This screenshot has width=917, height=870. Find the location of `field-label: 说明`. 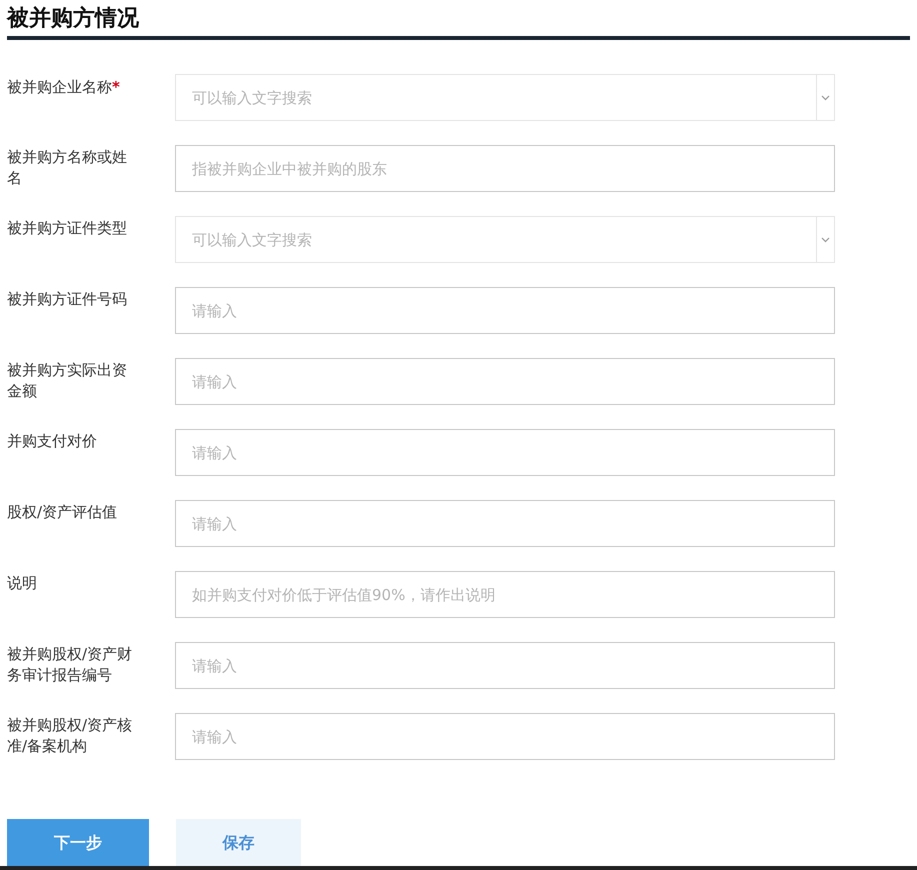

field-label: 说明 is located at coordinates (22, 583).